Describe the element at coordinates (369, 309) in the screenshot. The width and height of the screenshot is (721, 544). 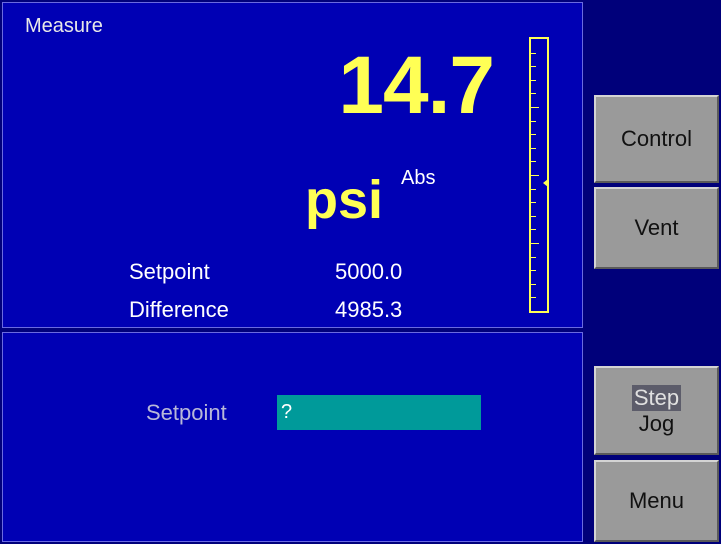
I see `difference-value: 4985.3` at that location.